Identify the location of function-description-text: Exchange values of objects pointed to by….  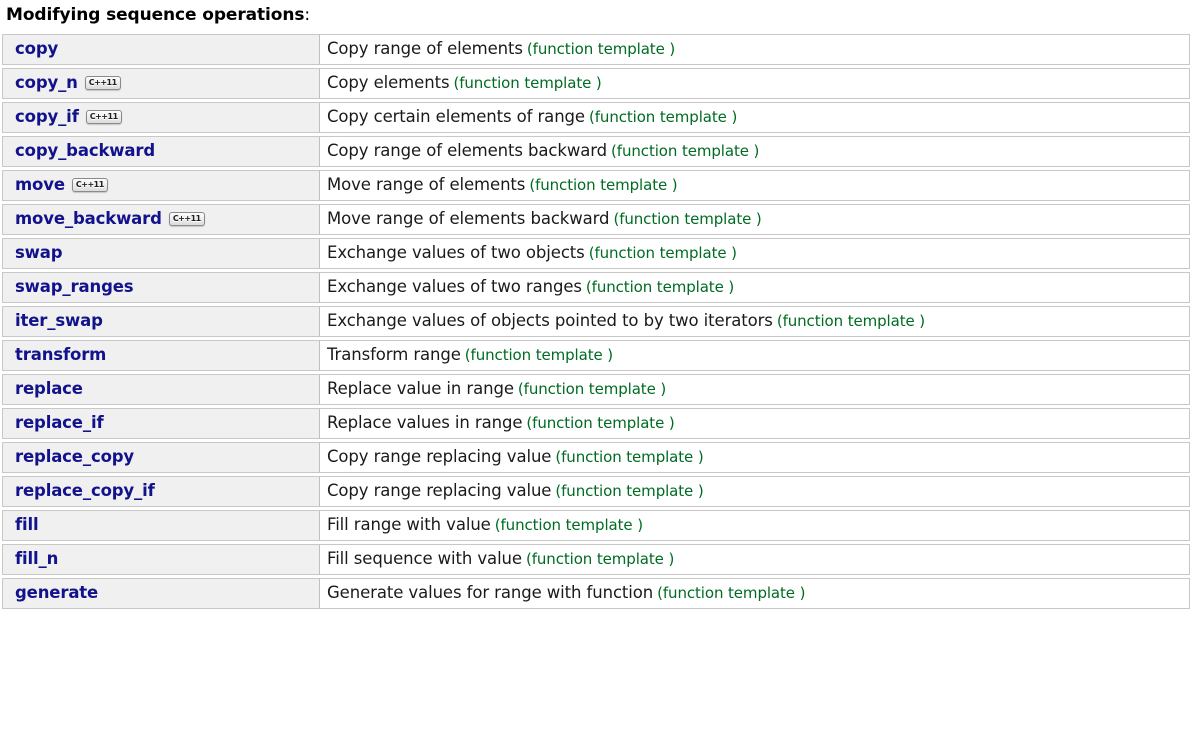
(550, 320).